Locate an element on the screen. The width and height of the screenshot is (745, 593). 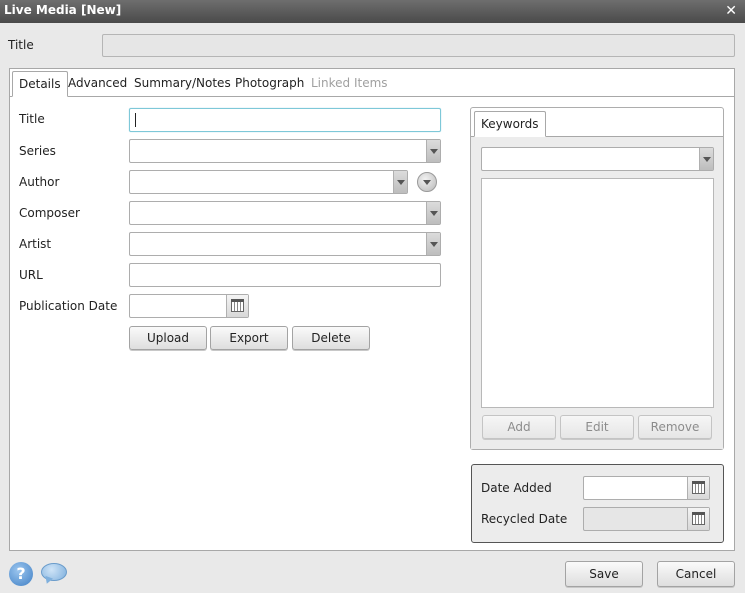
chat-bubble-icon is located at coordinates (54, 574).